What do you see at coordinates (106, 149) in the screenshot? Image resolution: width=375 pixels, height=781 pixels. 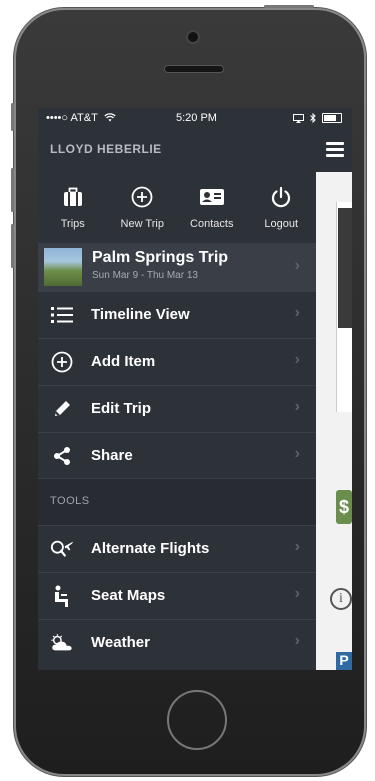 I see `user-name: LLOYD HEBERLIE` at bounding box center [106, 149].